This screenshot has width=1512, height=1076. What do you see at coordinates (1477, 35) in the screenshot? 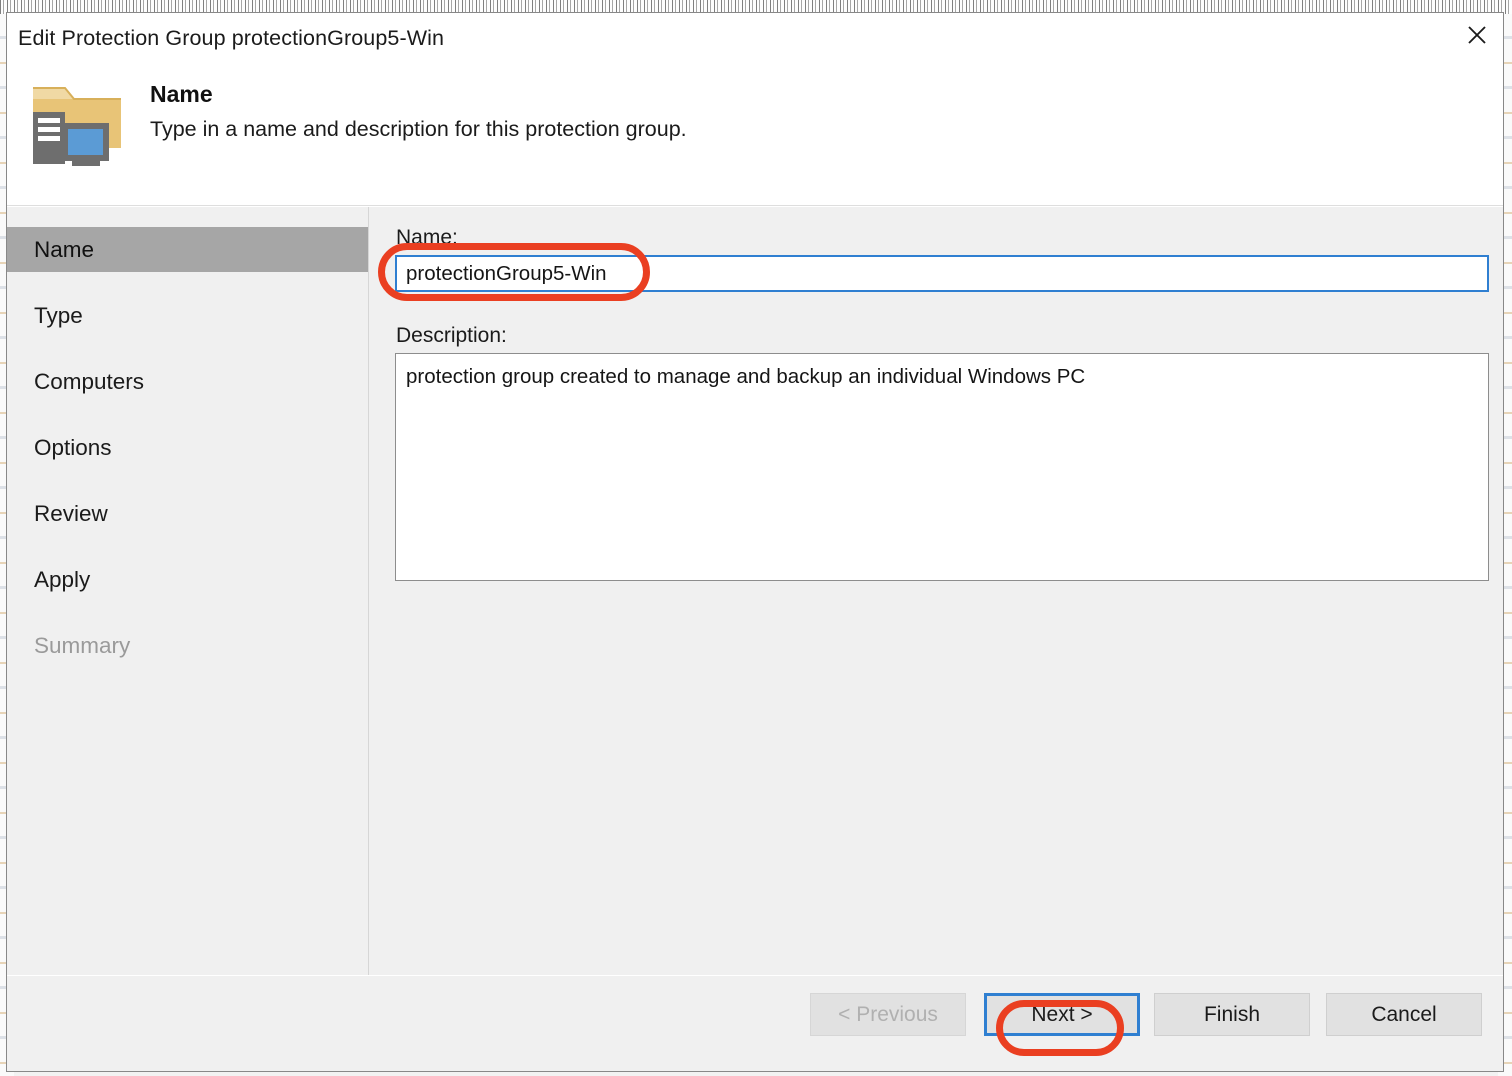
I see `close-icon` at bounding box center [1477, 35].